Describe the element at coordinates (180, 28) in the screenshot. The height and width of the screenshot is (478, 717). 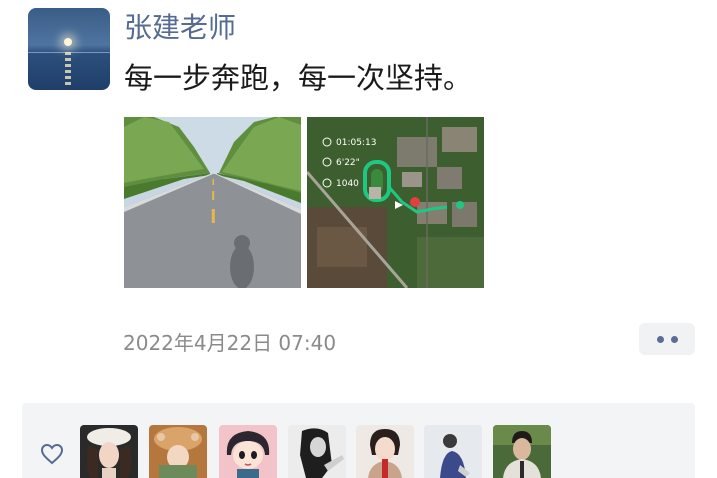
I see `author-name: 张建老师` at that location.